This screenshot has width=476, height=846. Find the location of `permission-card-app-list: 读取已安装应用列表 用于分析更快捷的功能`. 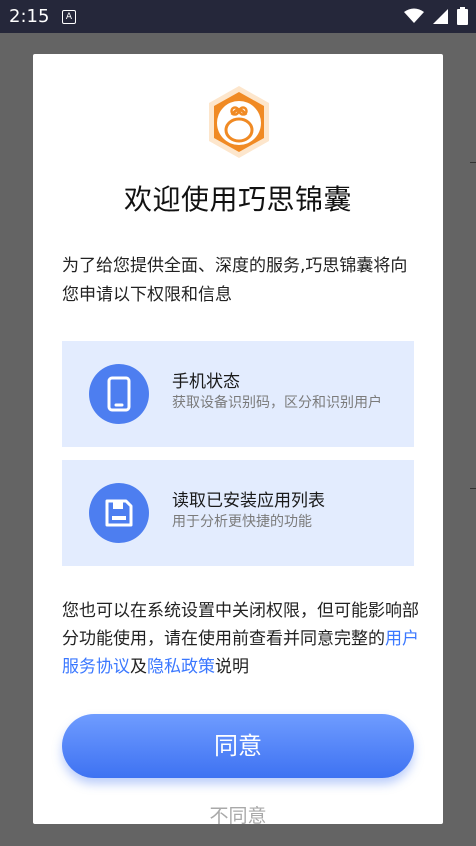

permission-card-app-list: 读取已安装应用列表 用于分析更快捷的功能 is located at coordinates (238, 513).